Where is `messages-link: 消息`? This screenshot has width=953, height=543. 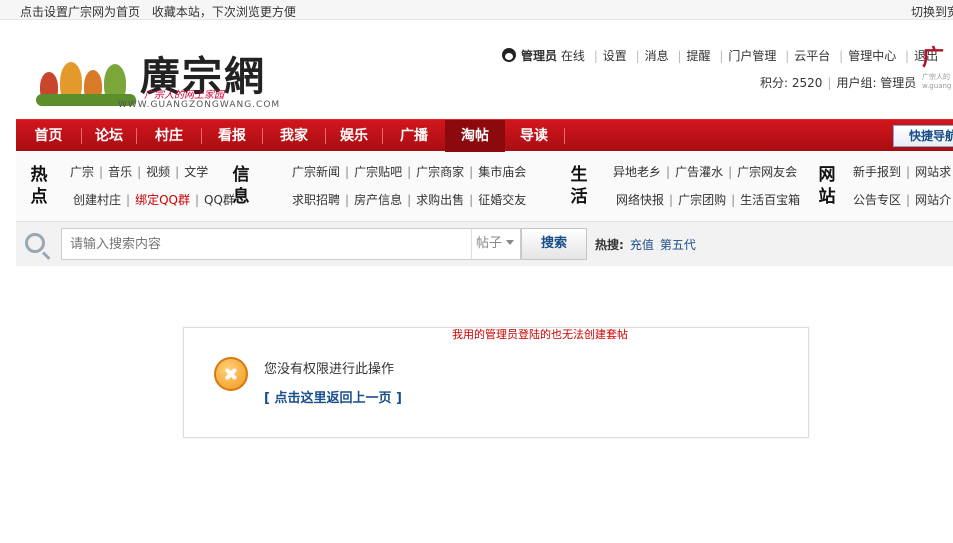 messages-link: 消息 is located at coordinates (657, 56).